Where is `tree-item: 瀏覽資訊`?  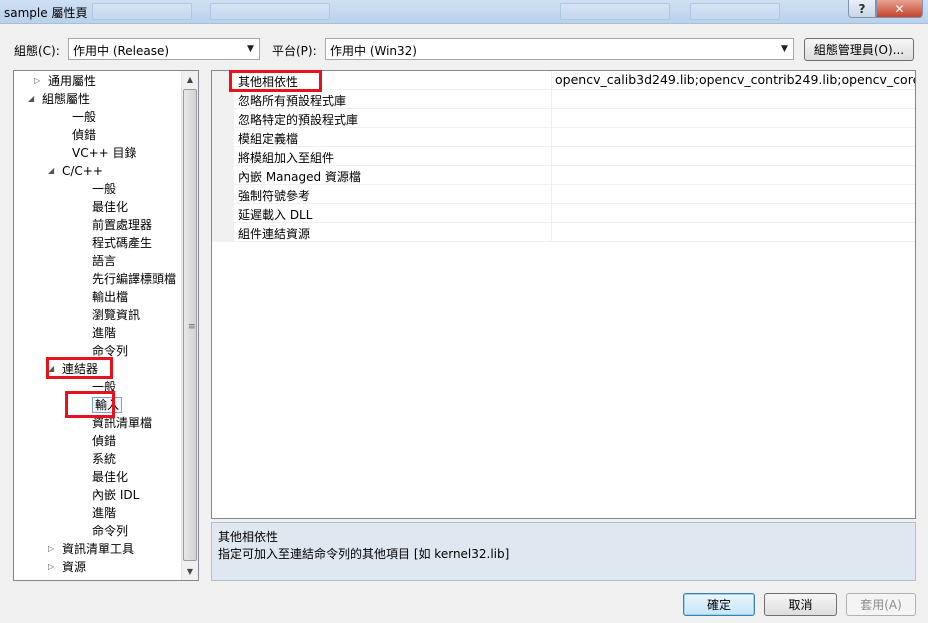
tree-item: 瀏覽資訊 is located at coordinates (98, 315).